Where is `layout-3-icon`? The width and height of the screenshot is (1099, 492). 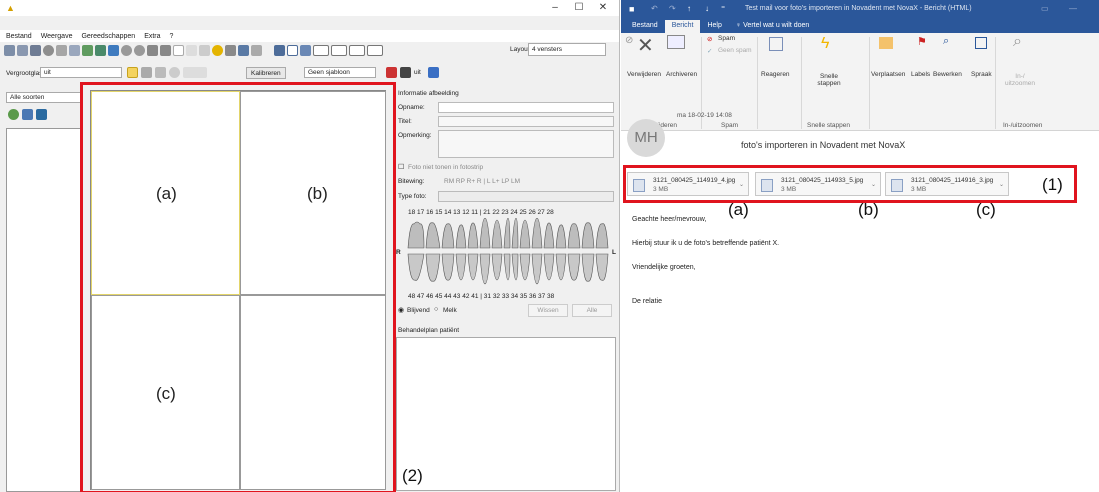
layout-3-icon is located at coordinates (357, 50).